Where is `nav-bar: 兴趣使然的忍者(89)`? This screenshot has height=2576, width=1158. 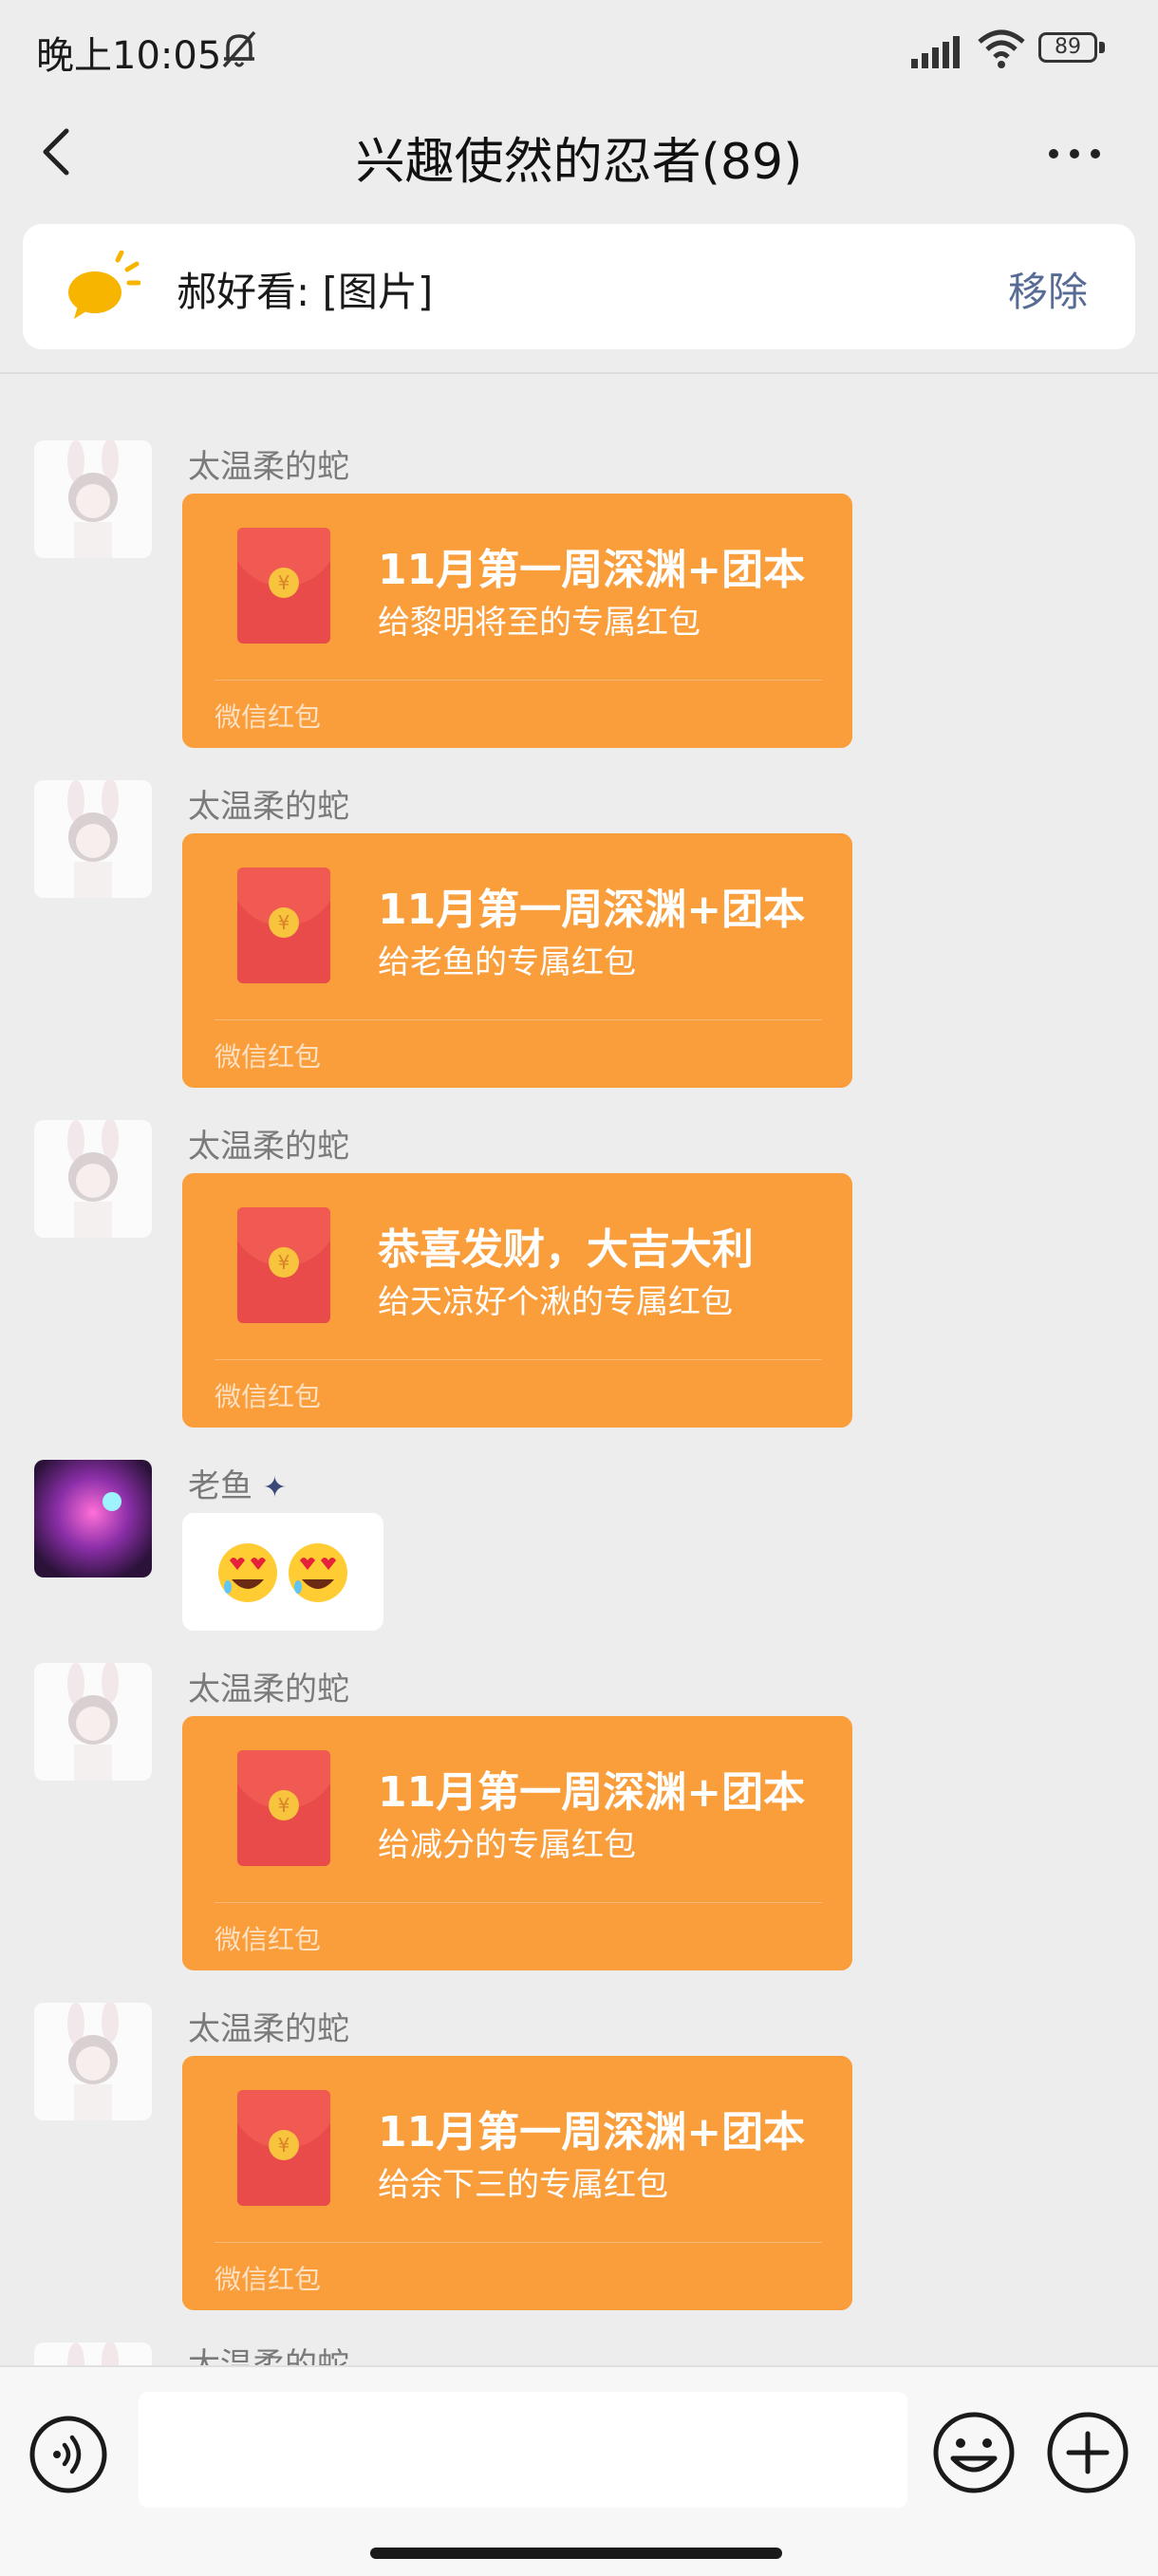
nav-bar: 兴趣使然的忍者(89) is located at coordinates (579, 157).